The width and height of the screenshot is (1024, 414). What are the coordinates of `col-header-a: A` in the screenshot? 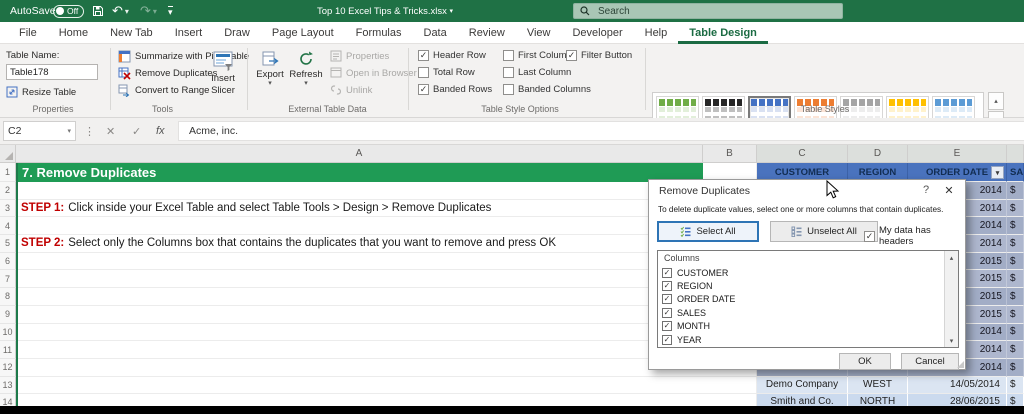 It's located at (359, 154).